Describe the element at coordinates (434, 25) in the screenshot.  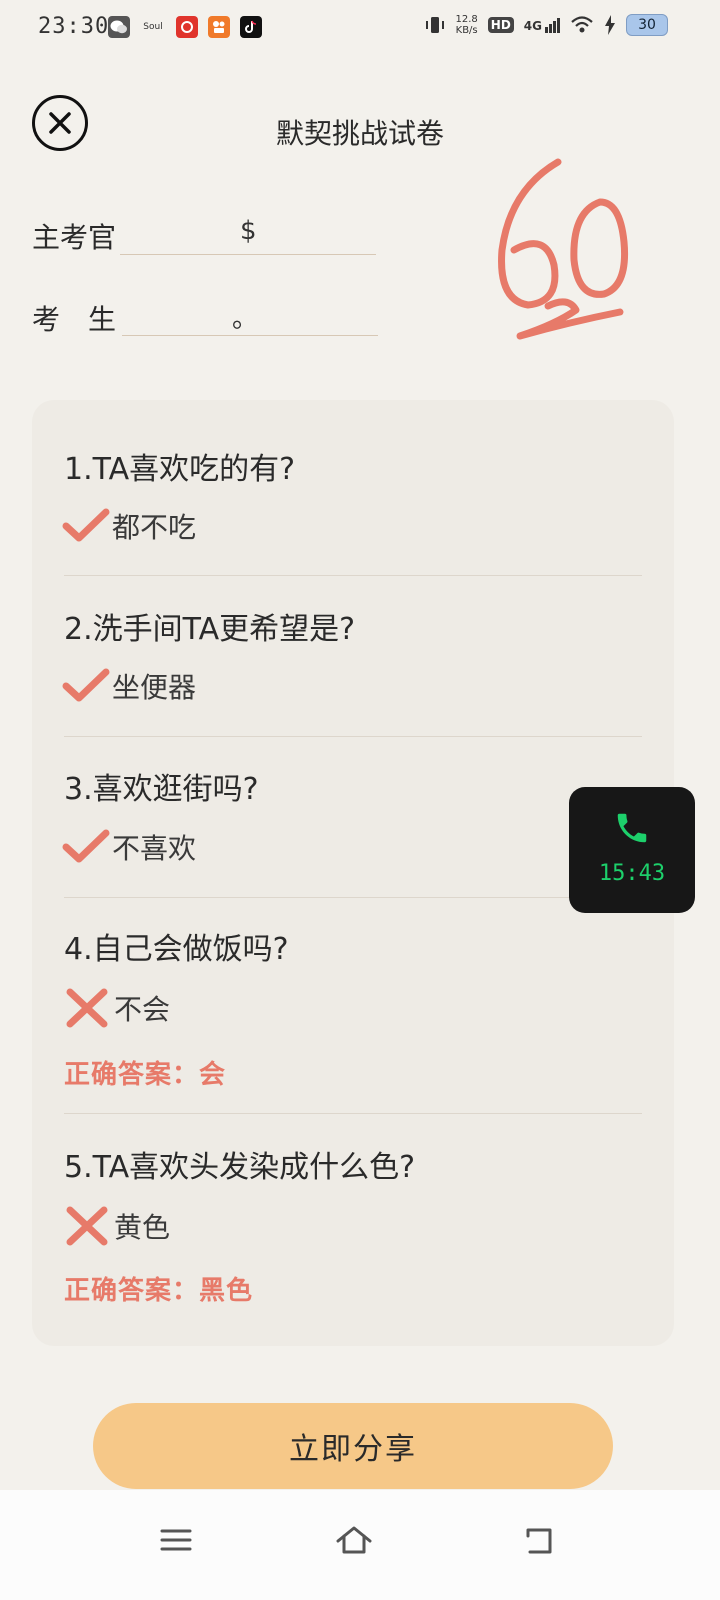
I see `vibrate-icon` at that location.